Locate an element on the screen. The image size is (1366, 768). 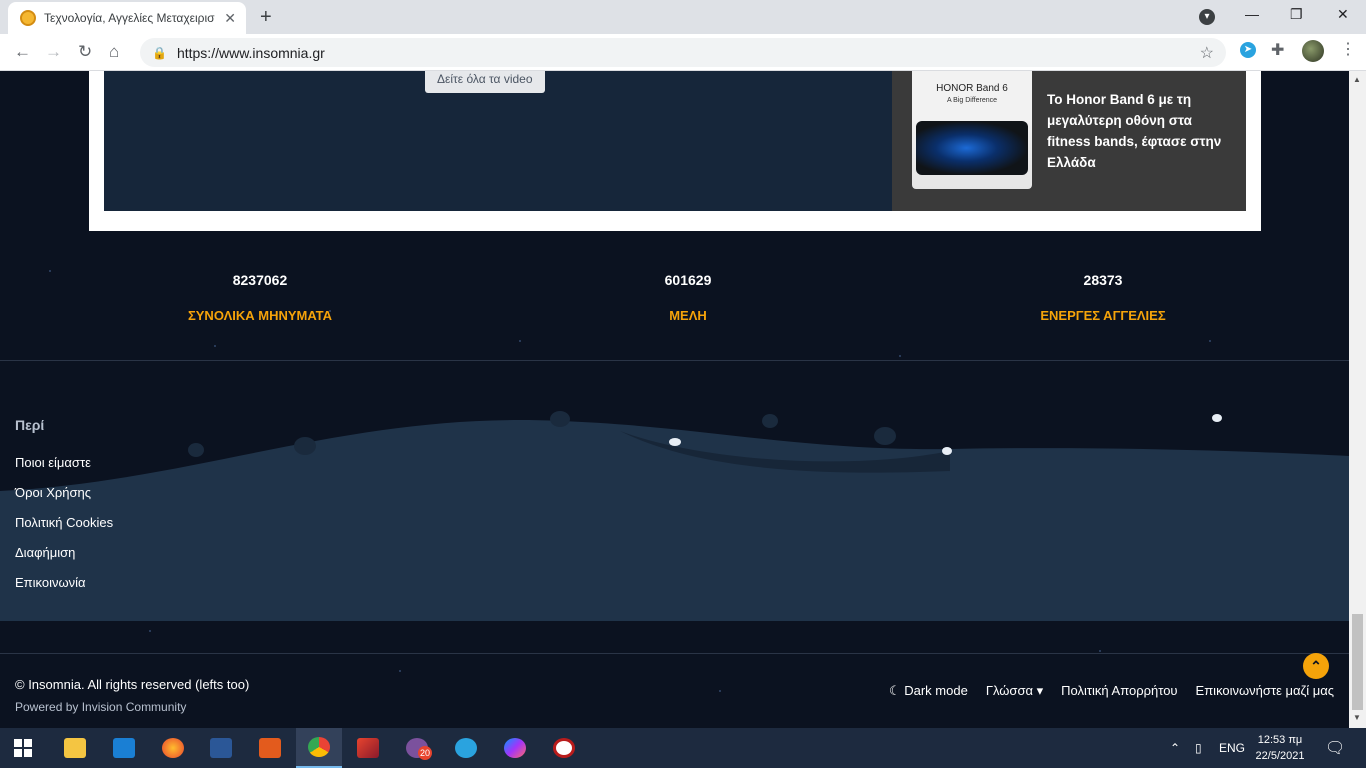
extensions-puzzle-icon: ✚ is located at coordinates (1277, 50).